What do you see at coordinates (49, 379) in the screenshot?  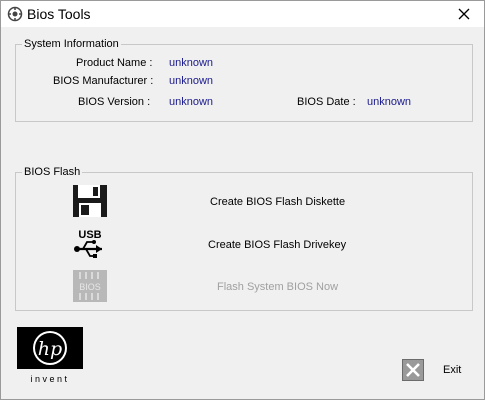 I see `hp-logo-tagline: invent` at bounding box center [49, 379].